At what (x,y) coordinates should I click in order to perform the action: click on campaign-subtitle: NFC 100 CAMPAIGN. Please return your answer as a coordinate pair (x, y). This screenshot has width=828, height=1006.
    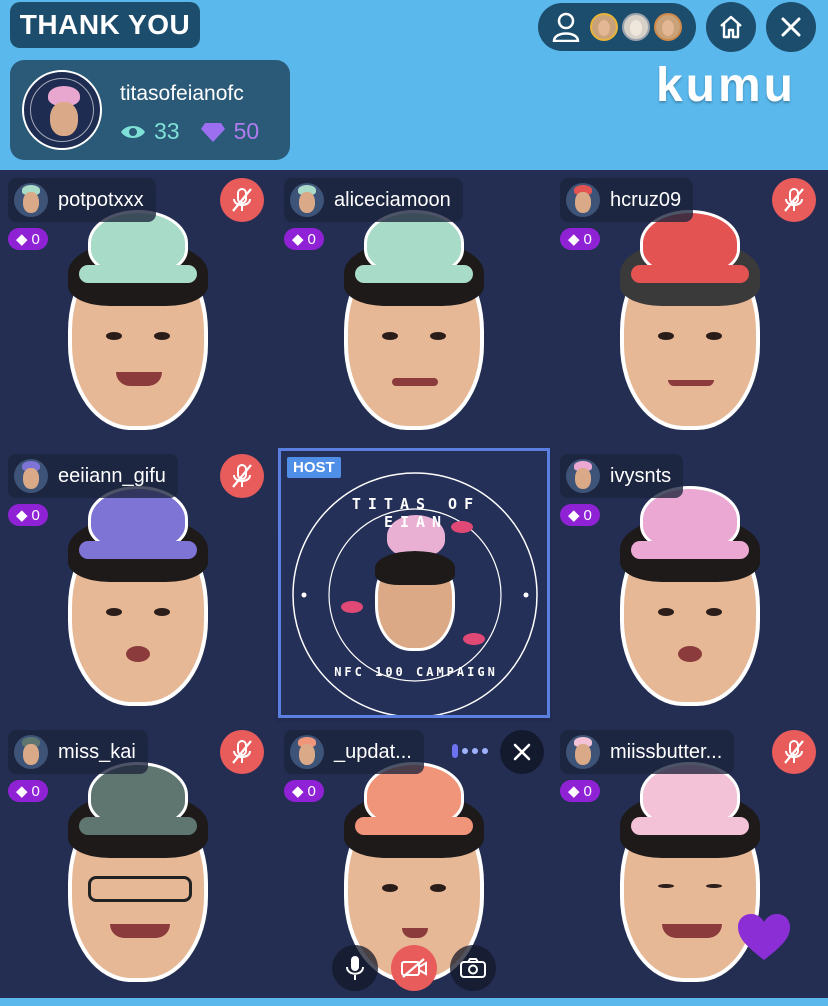
    Looking at the image, I should click on (416, 672).